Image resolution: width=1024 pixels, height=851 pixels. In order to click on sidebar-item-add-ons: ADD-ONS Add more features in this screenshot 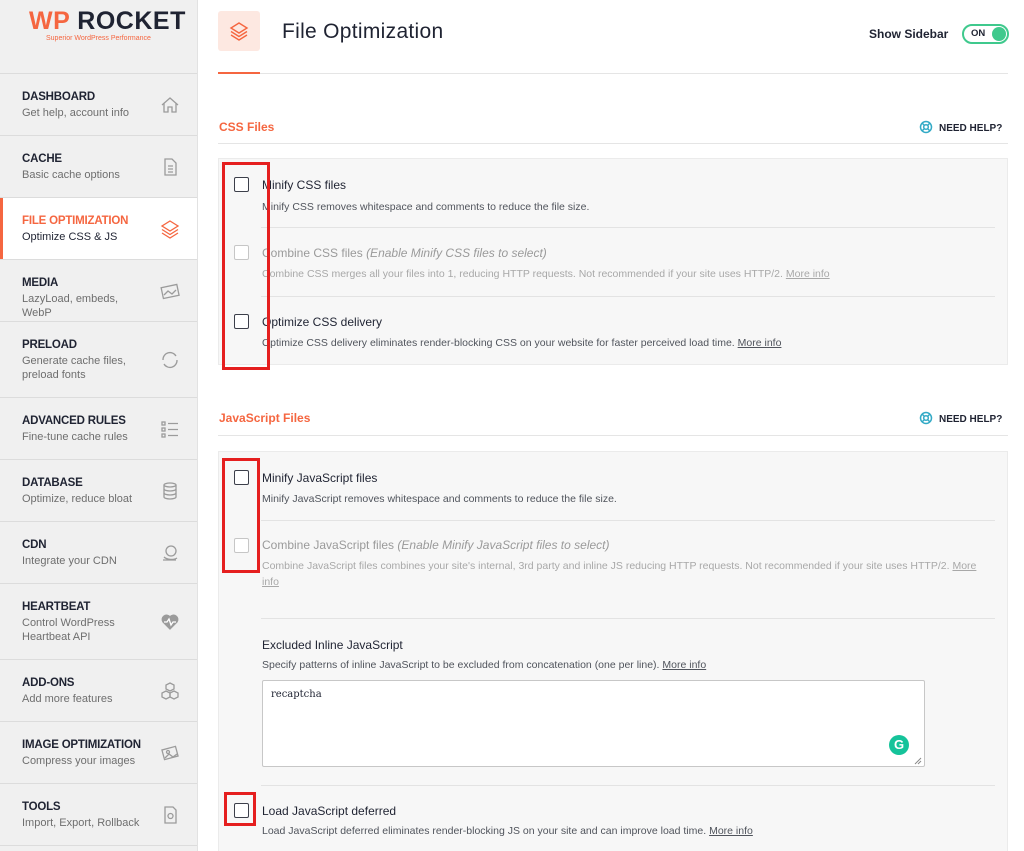, I will do `click(98, 691)`.